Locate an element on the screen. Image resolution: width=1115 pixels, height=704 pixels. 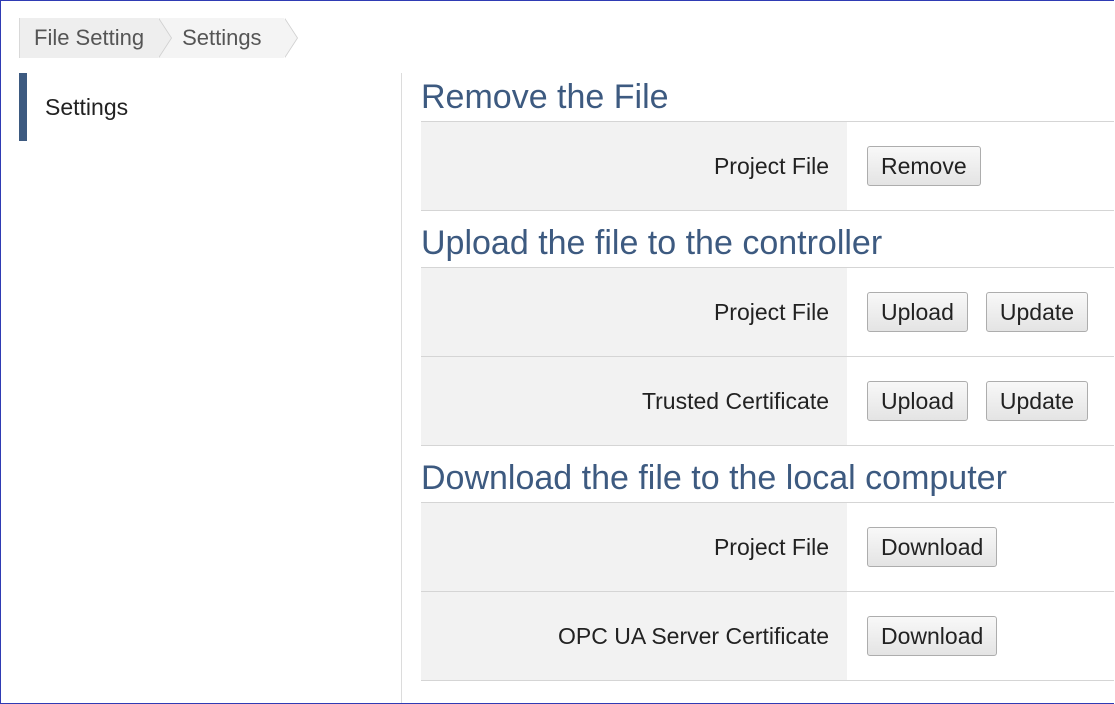
breadcrumb-item-settings: Settings is located at coordinates (228, 38).